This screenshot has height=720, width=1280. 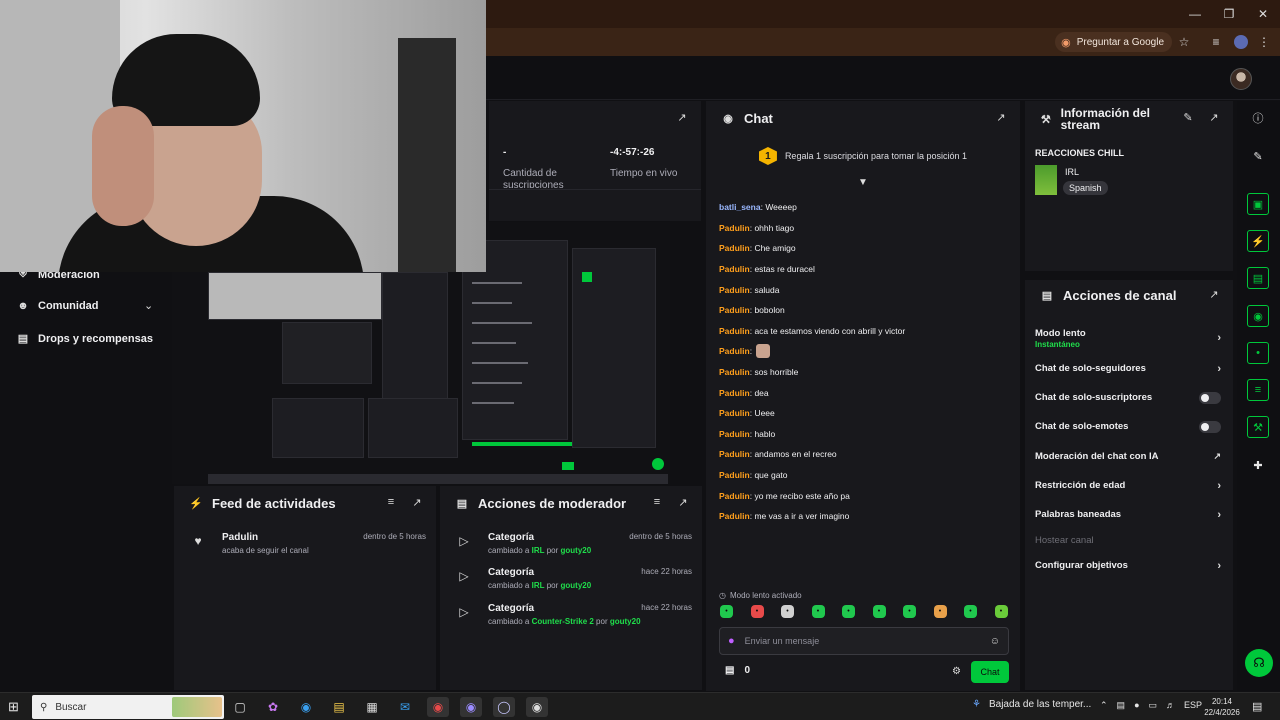 I want to click on chat-bubble-icon: ◉, so click(x=1258, y=316).